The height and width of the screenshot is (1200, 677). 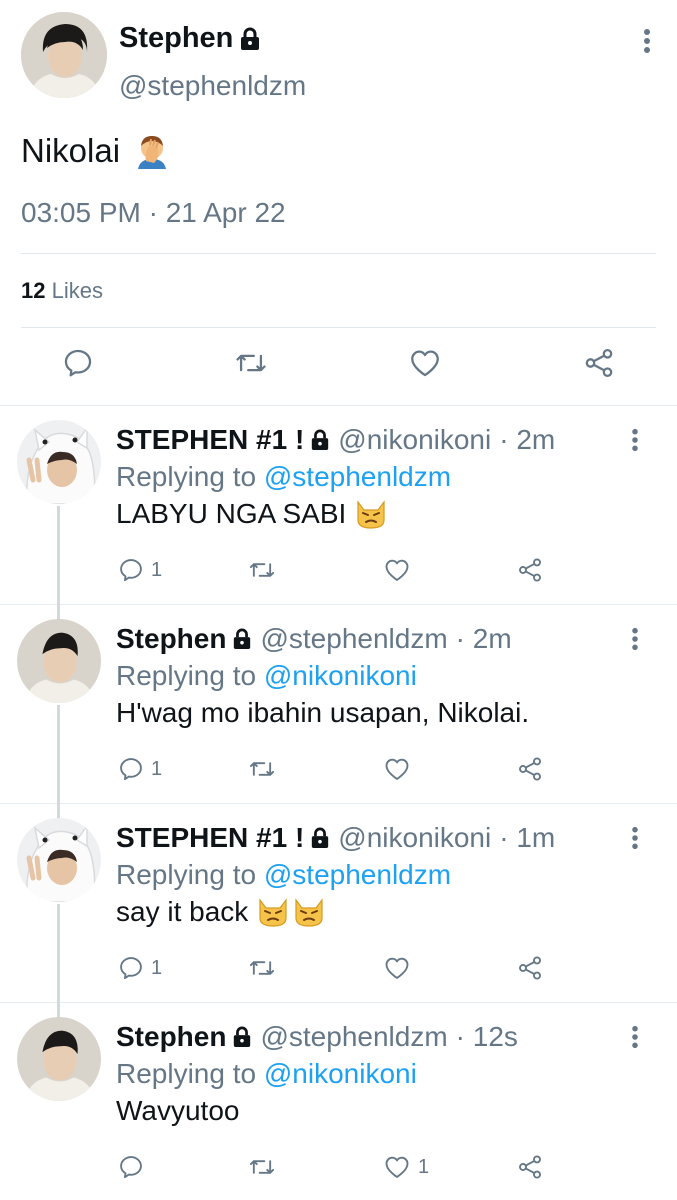 I want to click on like-count: 1, so click(x=424, y=1166).